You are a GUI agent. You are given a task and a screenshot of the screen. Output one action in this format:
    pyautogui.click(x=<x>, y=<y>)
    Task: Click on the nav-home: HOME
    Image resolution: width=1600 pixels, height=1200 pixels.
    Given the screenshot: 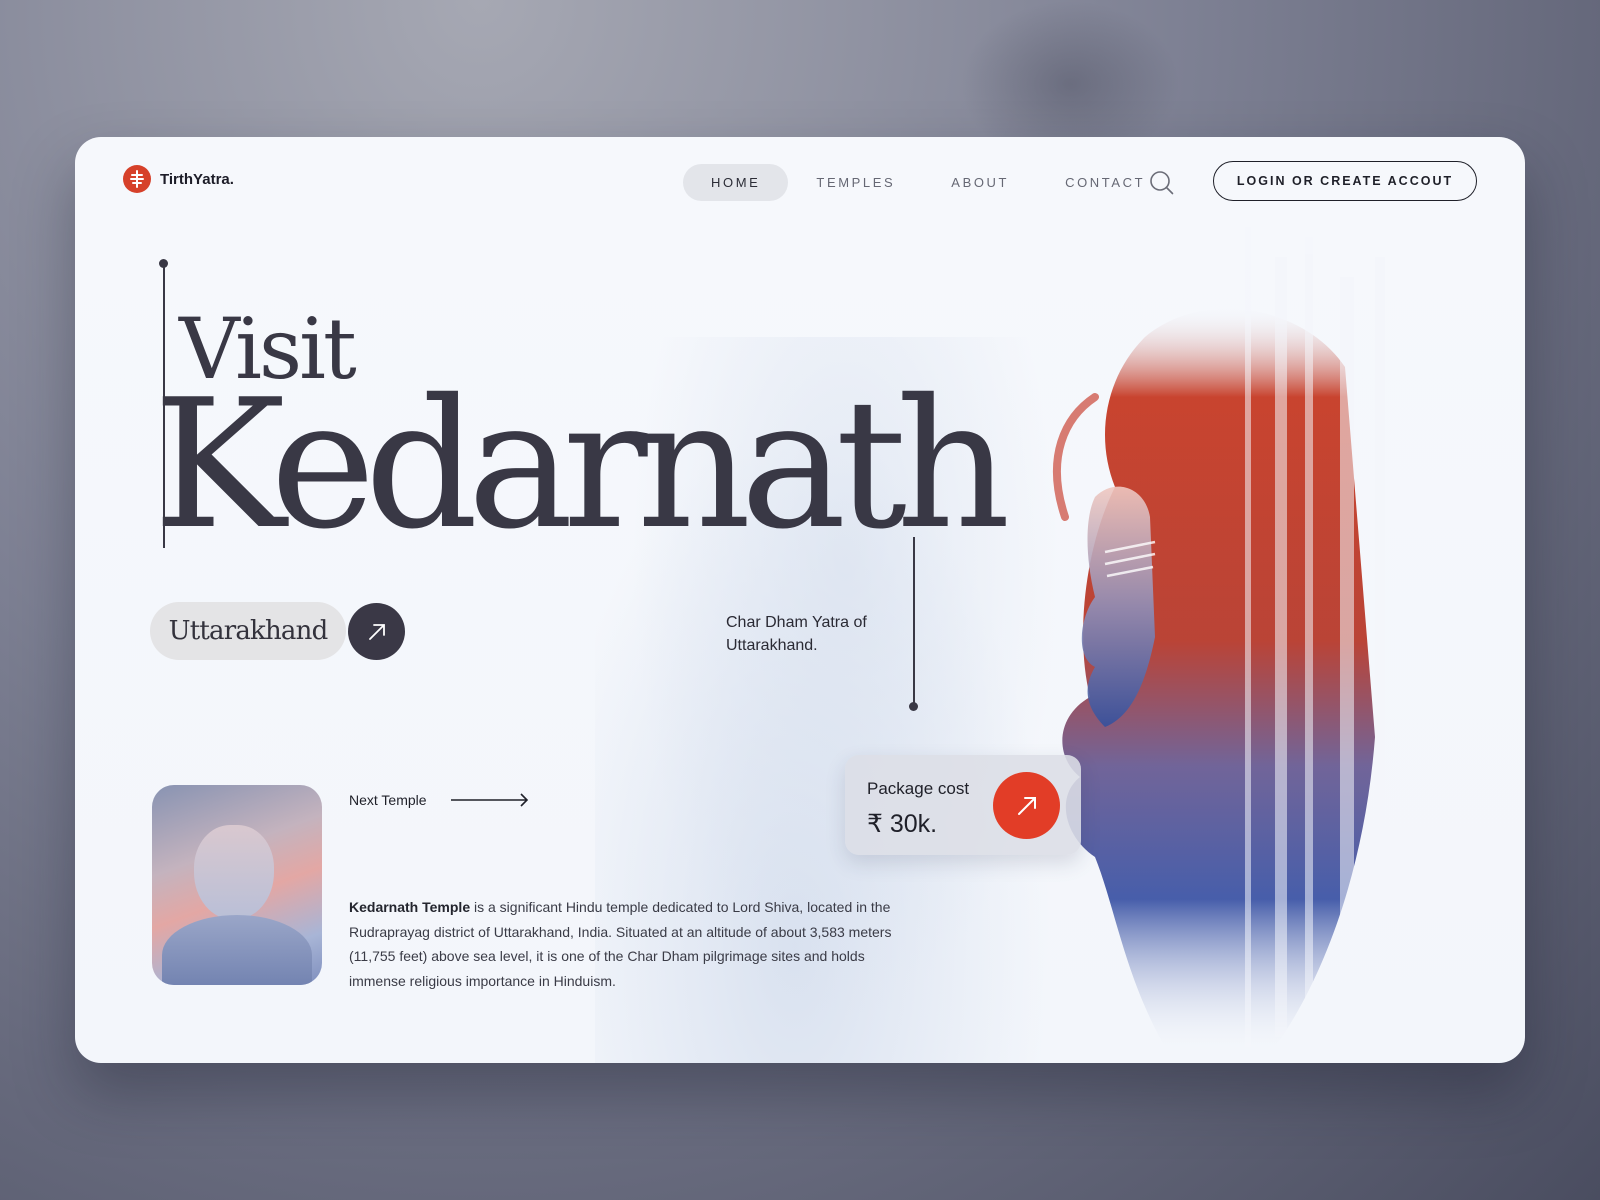 What is the action you would take?
    pyautogui.click(x=736, y=182)
    